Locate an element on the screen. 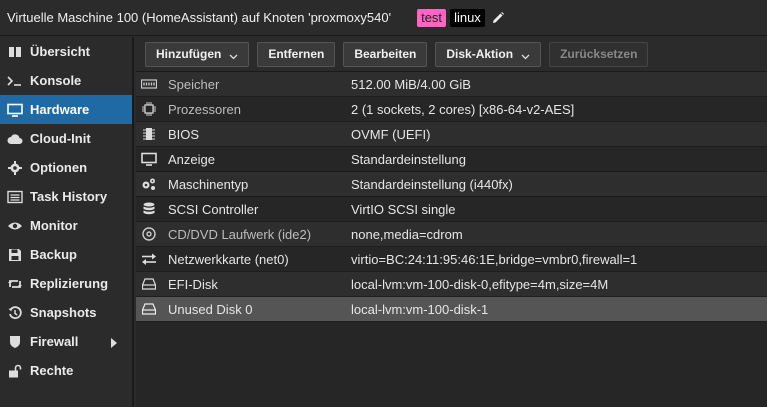 The width and height of the screenshot is (767, 407). book-icon is located at coordinates (15, 52).